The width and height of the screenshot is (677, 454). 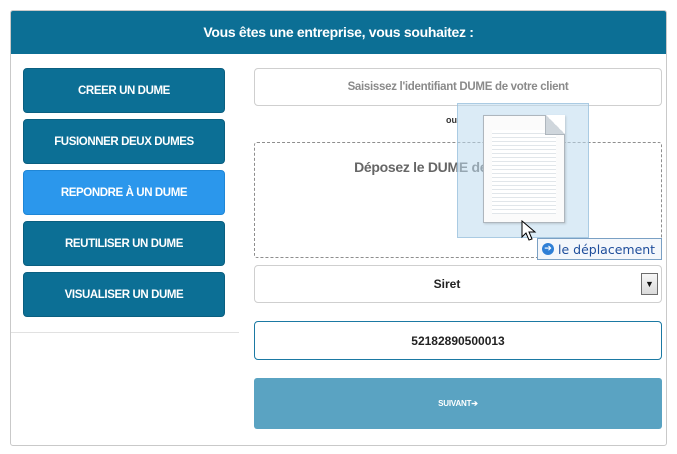 What do you see at coordinates (451, 120) in the screenshot?
I see `or-label: ou` at bounding box center [451, 120].